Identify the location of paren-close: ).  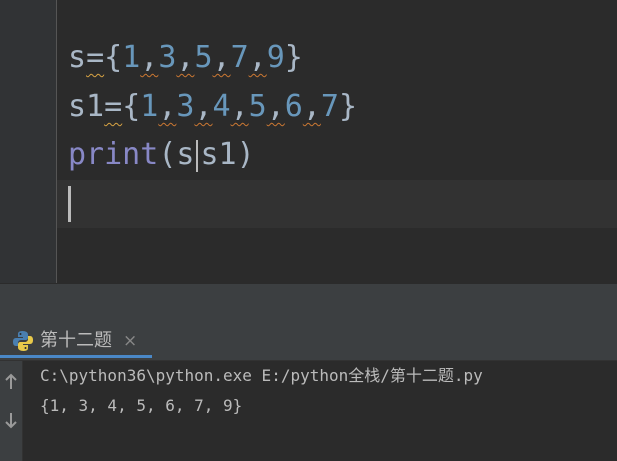
(245, 154).